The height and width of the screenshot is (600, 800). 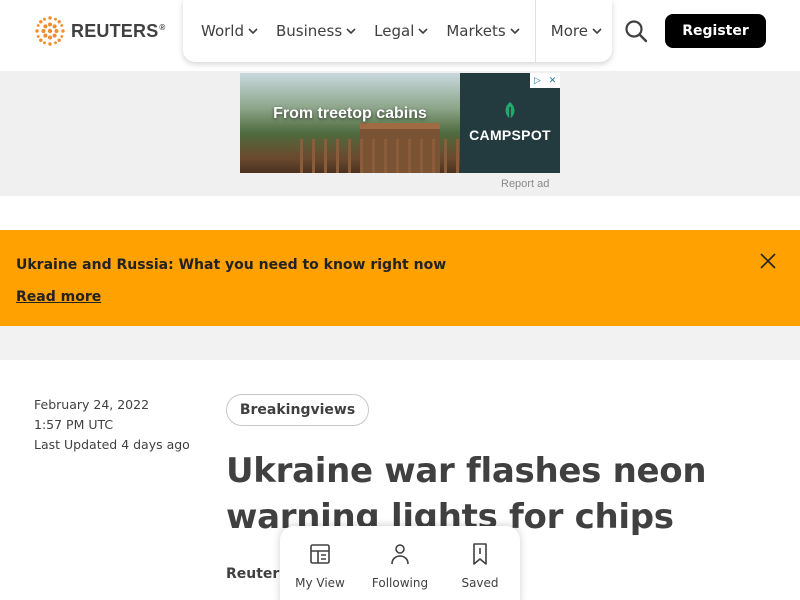 What do you see at coordinates (552, 80) in the screenshot?
I see `close-icon: ✕` at bounding box center [552, 80].